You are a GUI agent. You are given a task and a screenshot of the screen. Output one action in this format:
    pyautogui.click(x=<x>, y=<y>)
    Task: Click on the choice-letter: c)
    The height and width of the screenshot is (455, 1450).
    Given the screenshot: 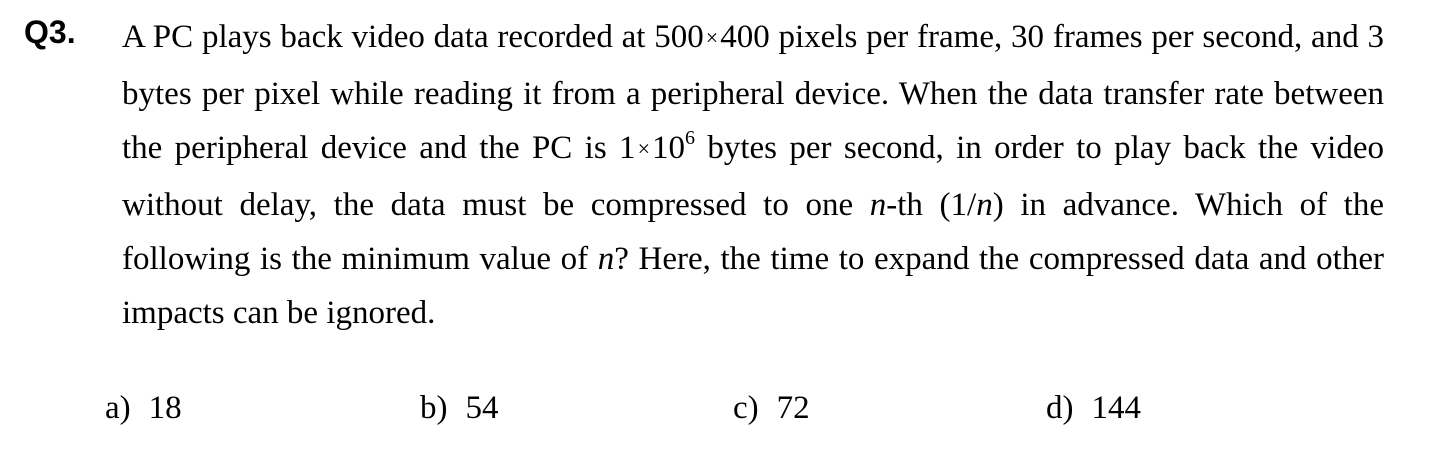 What is the action you would take?
    pyautogui.click(x=746, y=408)
    